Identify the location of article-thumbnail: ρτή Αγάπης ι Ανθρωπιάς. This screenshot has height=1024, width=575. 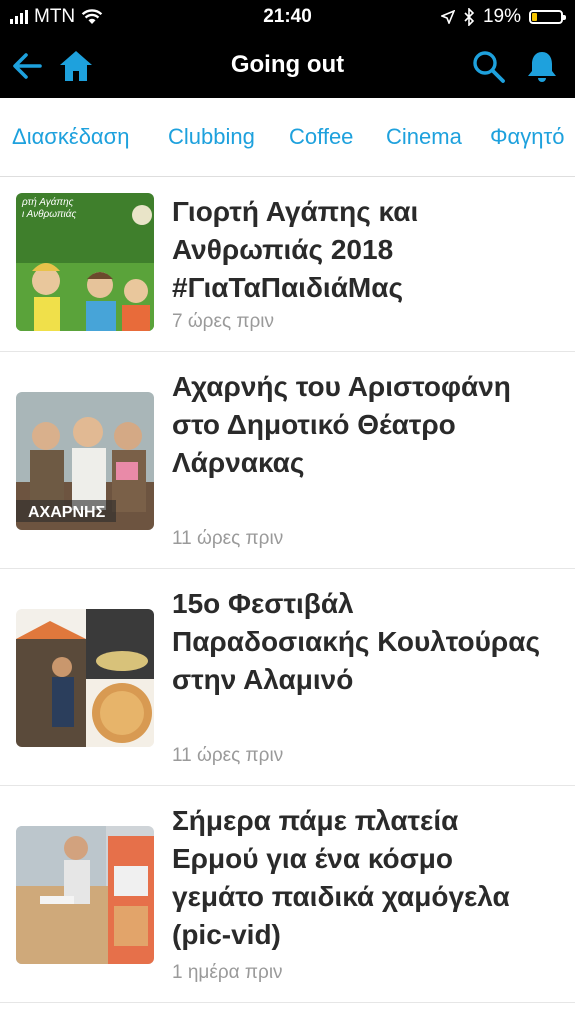
(85, 262).